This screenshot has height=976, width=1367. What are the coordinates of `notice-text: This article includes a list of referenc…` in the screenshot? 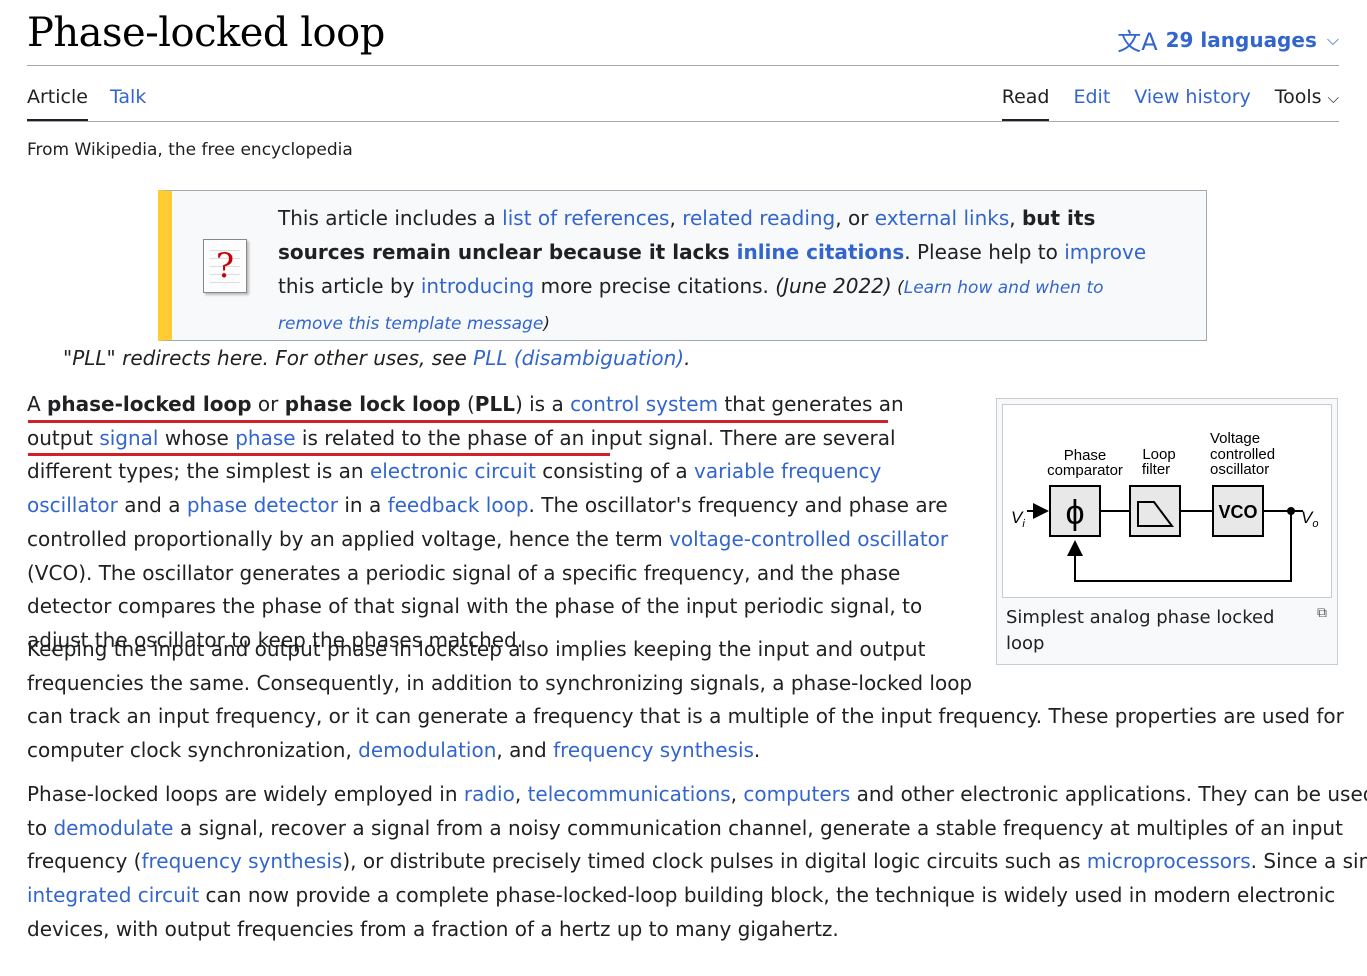 It's located at (718, 271).